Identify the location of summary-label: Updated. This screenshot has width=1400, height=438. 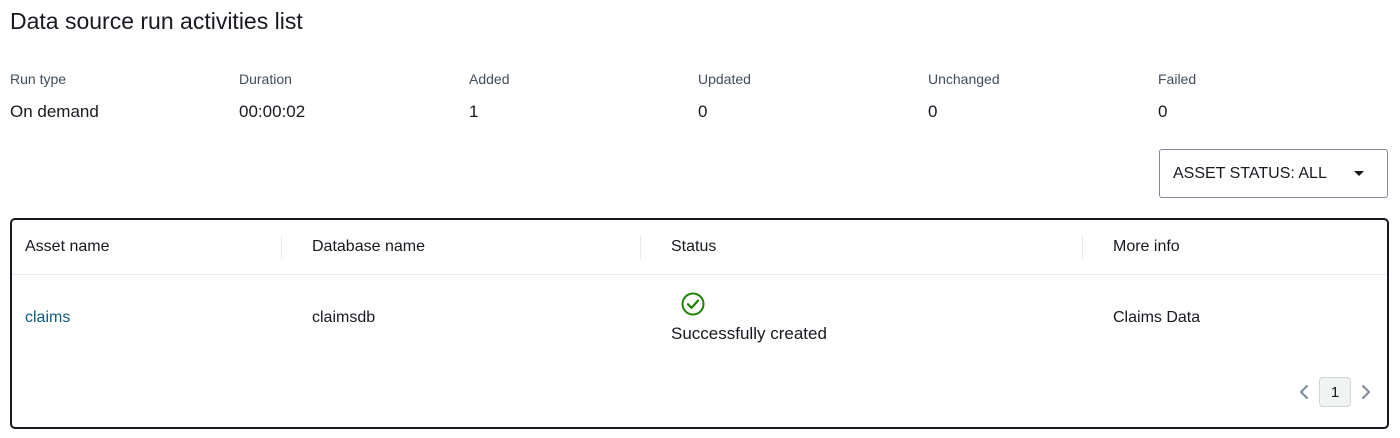
(724, 79).